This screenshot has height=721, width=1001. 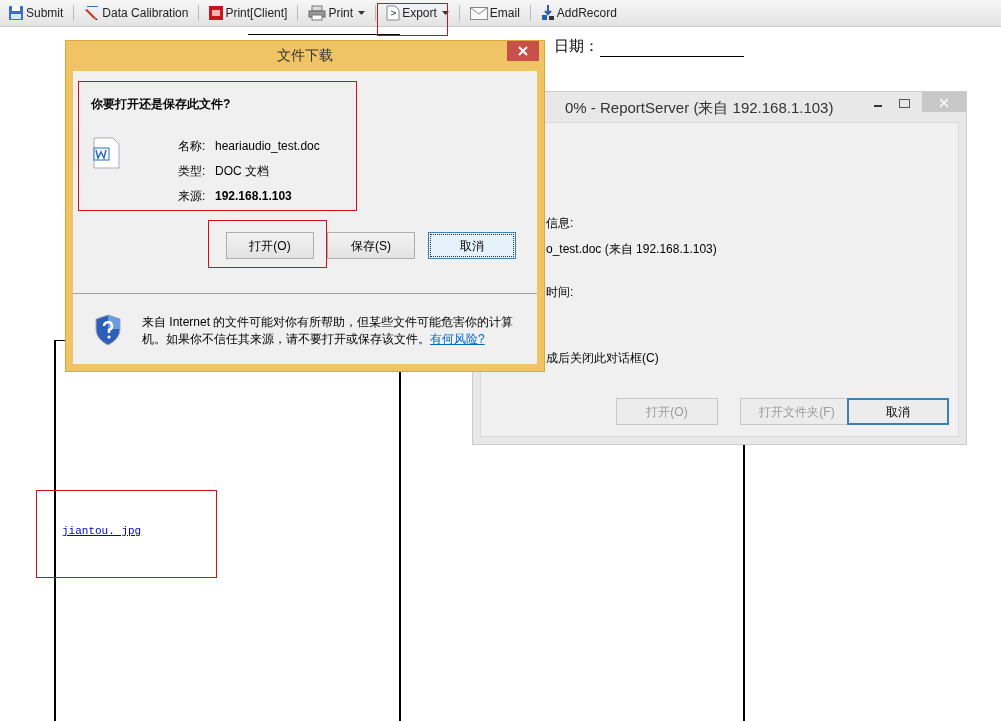 What do you see at coordinates (192, 171) in the screenshot?
I see `field-label: 类型:` at bounding box center [192, 171].